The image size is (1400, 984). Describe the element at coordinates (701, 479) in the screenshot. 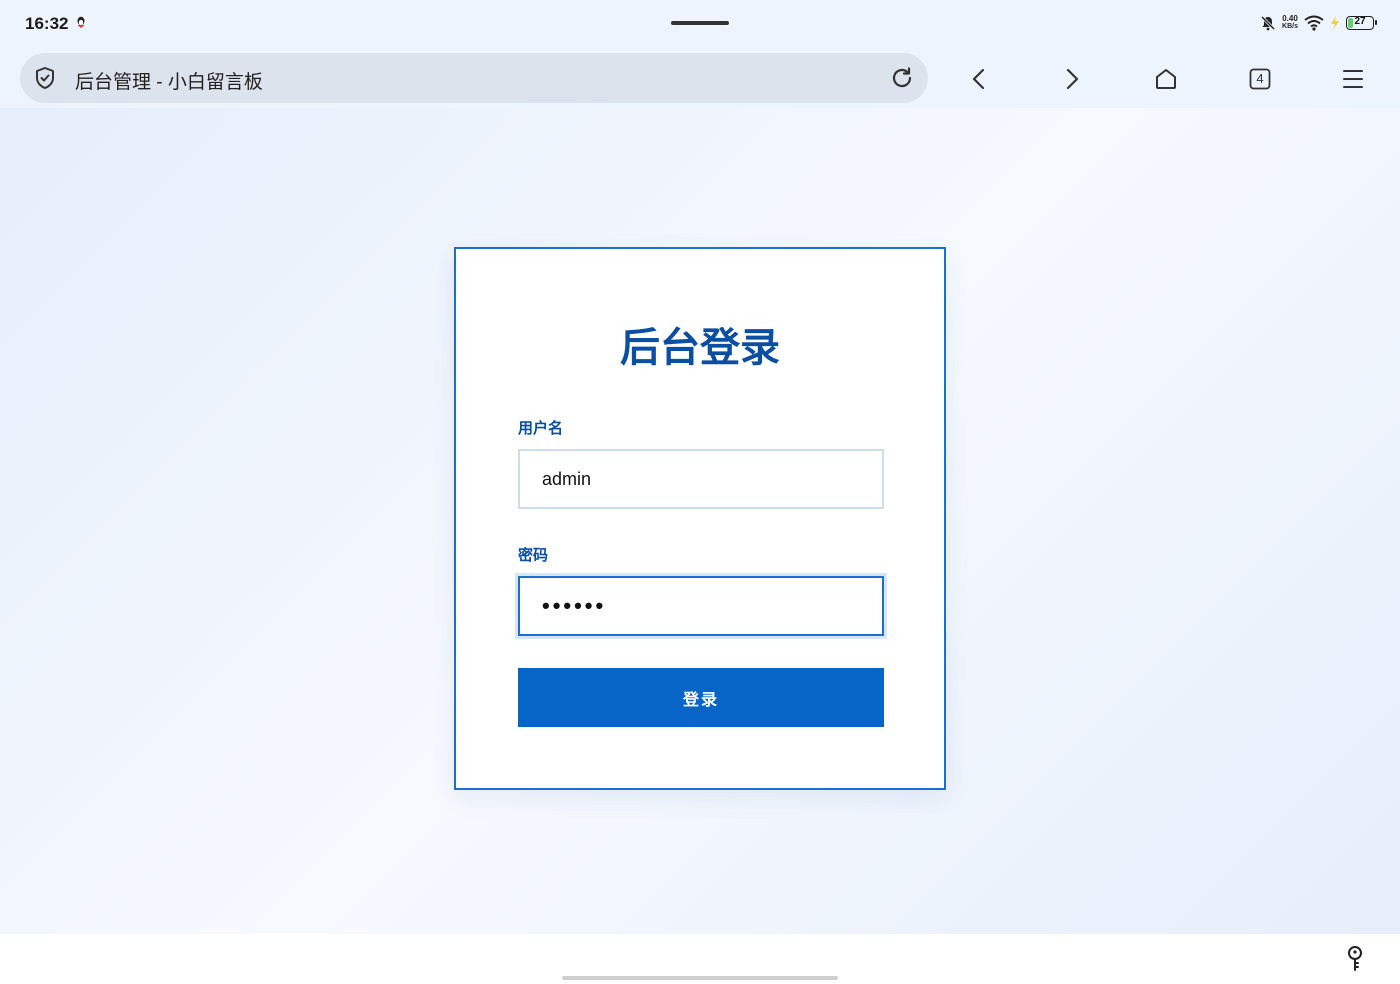

I see `username-input` at that location.